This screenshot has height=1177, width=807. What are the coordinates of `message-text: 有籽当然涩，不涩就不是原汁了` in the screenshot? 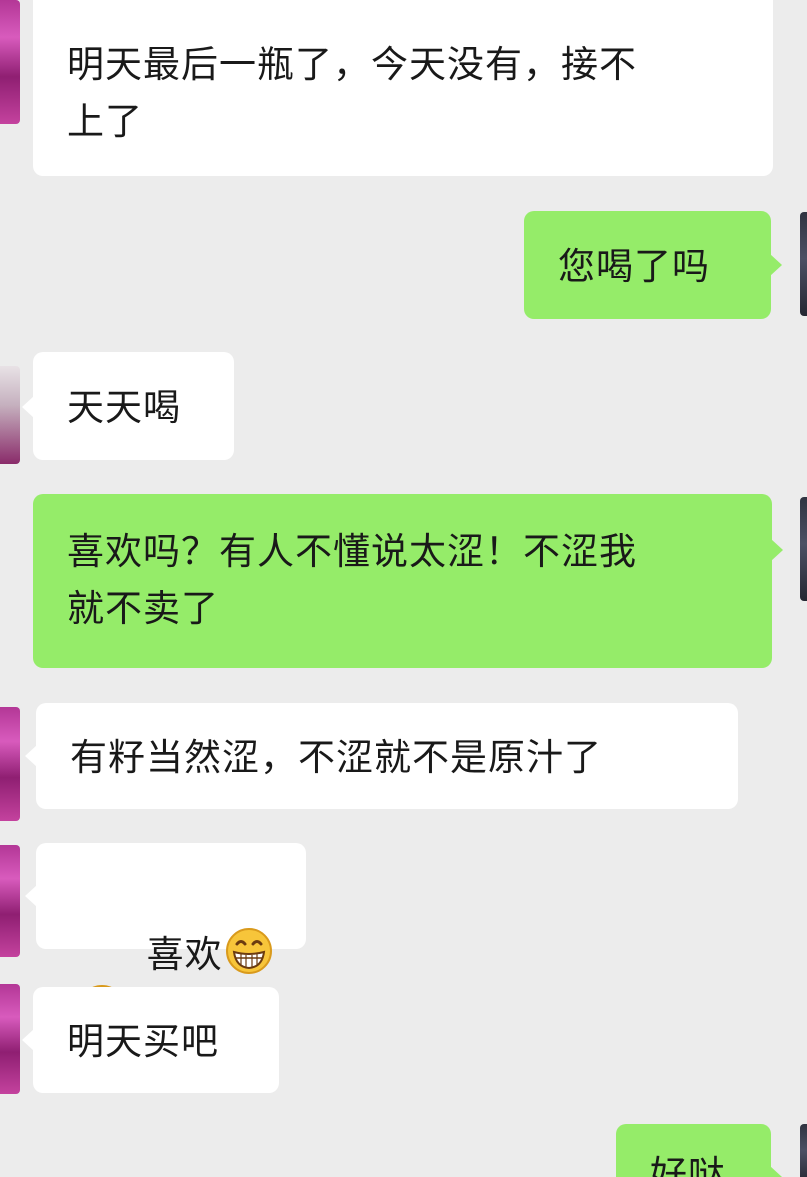 It's located at (336, 757).